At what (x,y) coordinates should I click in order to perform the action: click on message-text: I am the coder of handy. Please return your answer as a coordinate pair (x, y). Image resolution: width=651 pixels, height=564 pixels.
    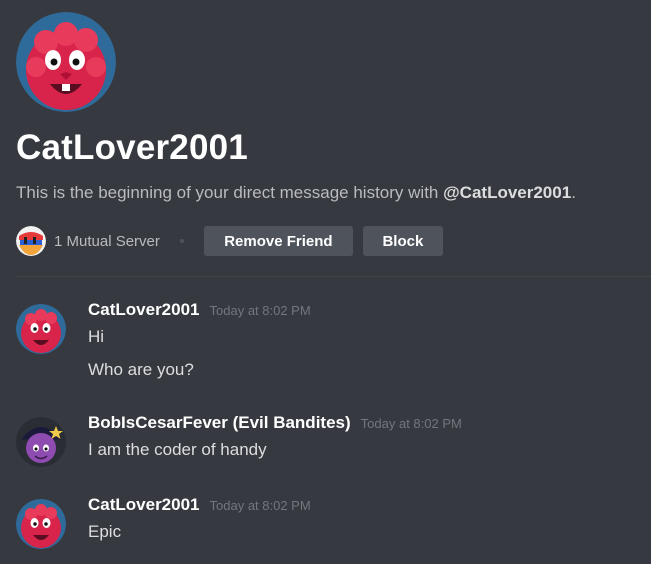
    Looking at the image, I should click on (177, 449).